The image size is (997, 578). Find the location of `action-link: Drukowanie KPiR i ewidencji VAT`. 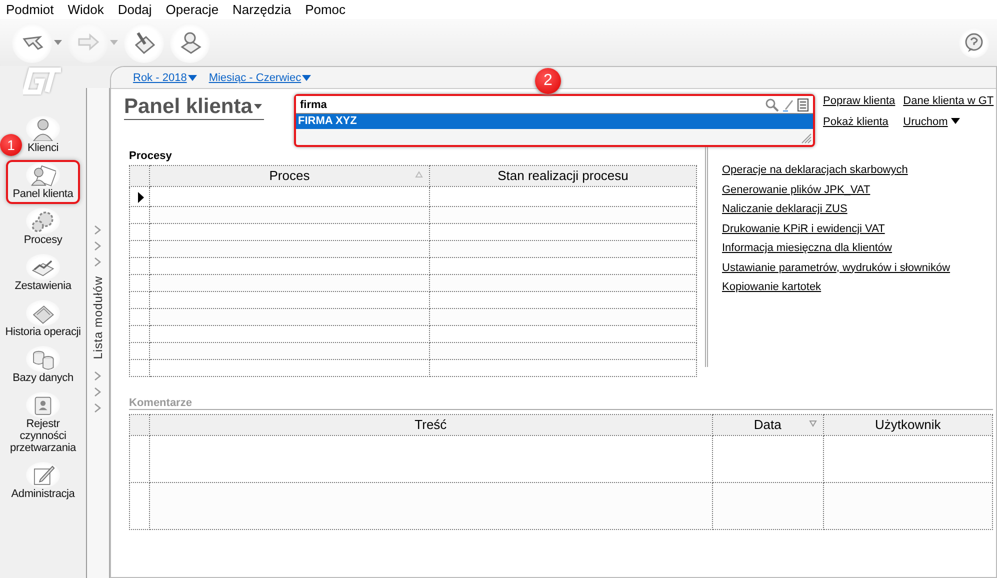

action-link: Drukowanie KPiR i ewidencji VAT is located at coordinates (836, 228).